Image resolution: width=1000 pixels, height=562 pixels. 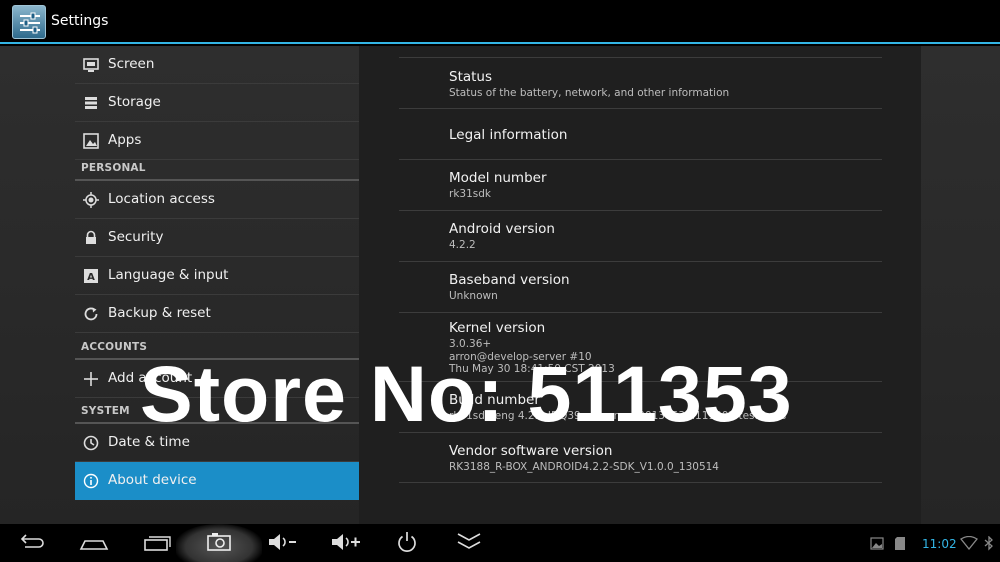 What do you see at coordinates (640, 133) in the screenshot?
I see `about-item-legal: Legal information` at bounding box center [640, 133].